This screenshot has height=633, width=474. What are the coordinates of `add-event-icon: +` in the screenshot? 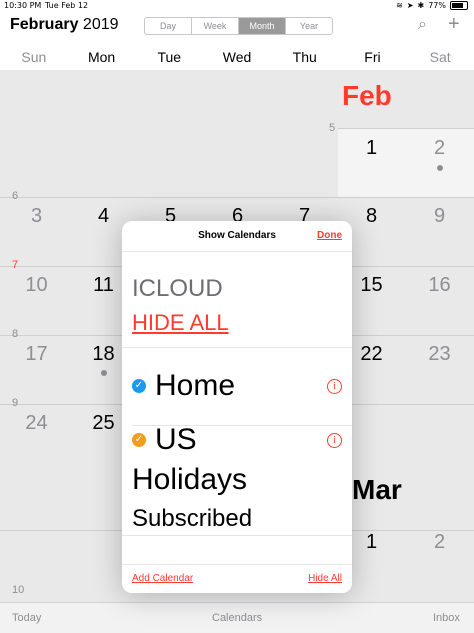 It's located at (454, 24).